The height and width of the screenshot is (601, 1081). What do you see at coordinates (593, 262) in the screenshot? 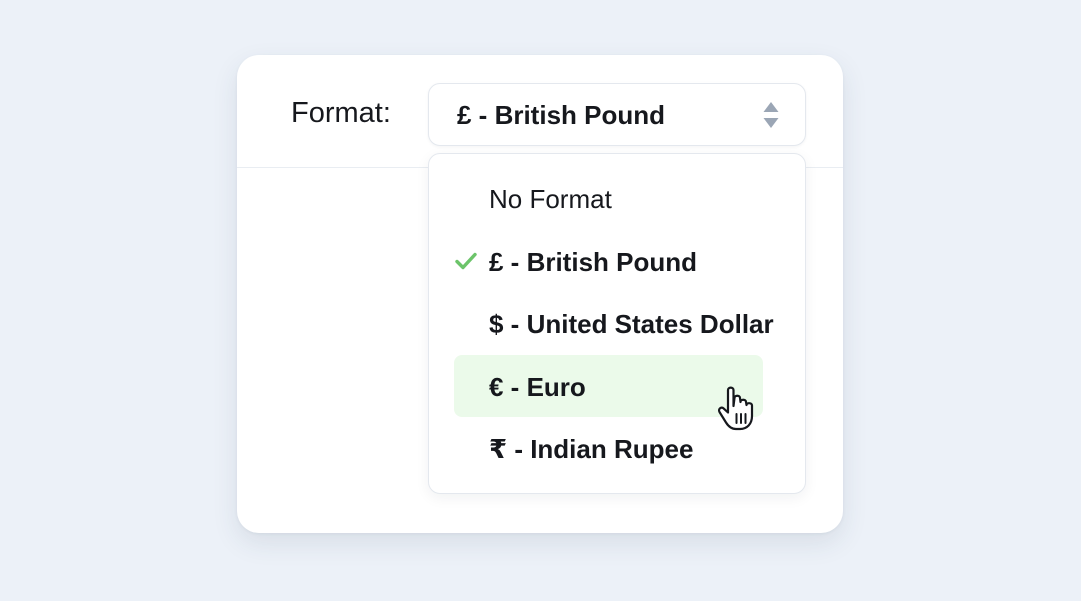
I see `option-label: £ - British Pound` at bounding box center [593, 262].